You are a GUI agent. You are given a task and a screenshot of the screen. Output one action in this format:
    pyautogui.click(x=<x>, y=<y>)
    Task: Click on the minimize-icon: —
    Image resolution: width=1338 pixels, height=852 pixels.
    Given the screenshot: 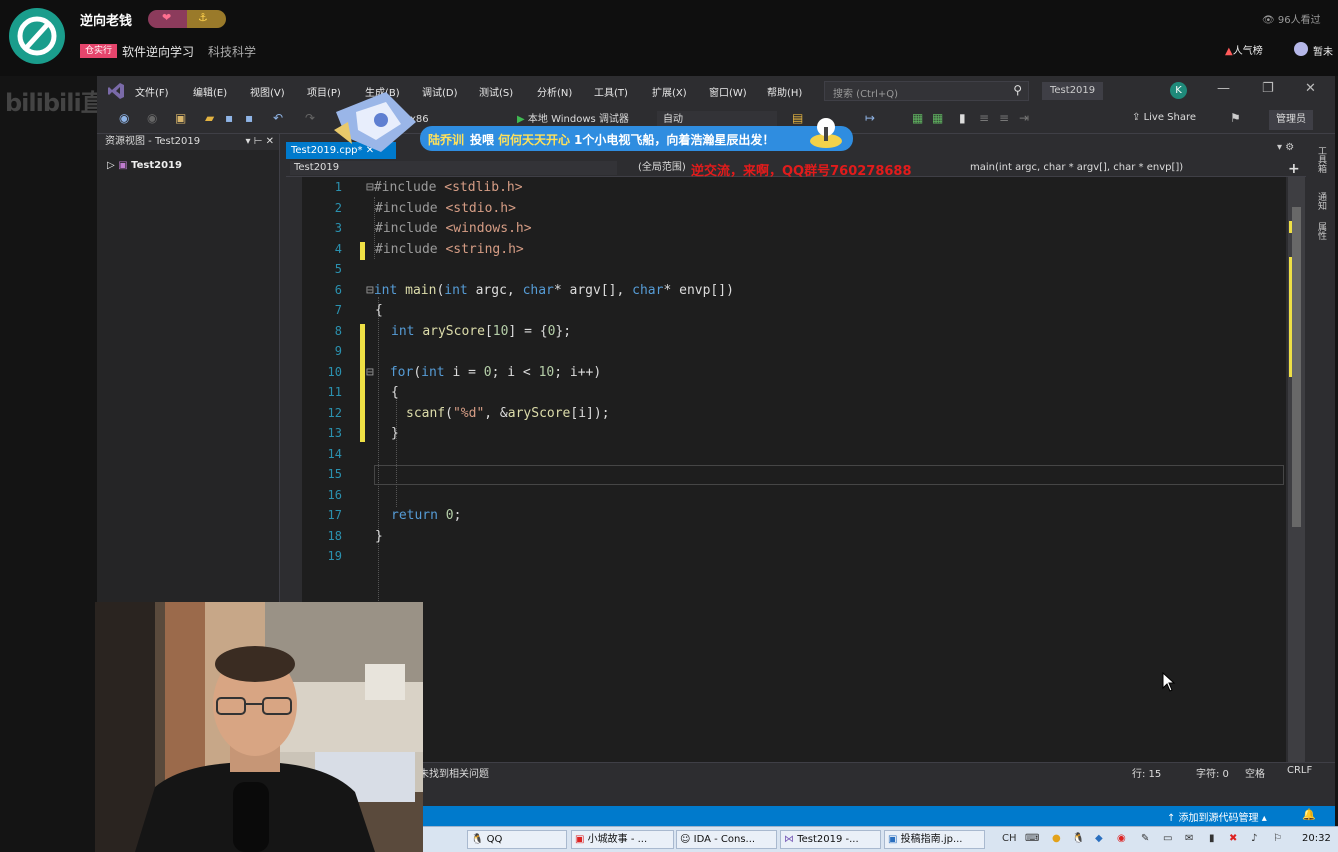 What is the action you would take?
    pyautogui.click(x=1223, y=88)
    